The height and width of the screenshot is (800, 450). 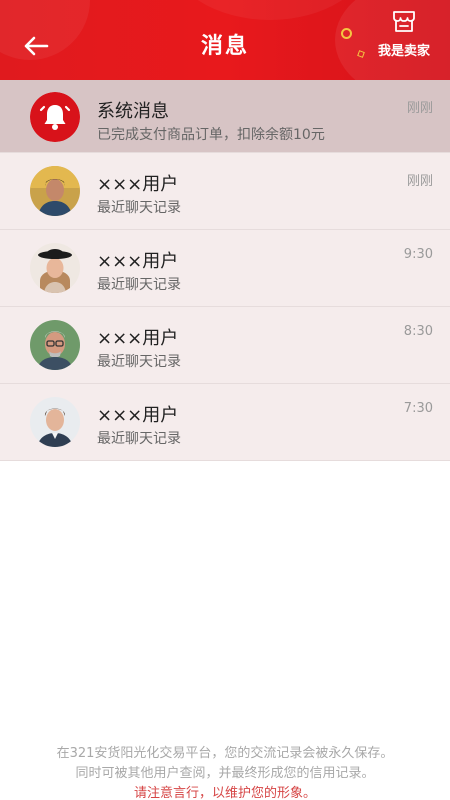 I want to click on list-item-system-message: 系统消息 已完成支付商品订单，扣除余额10元 刚刚, so click(x=225, y=116).